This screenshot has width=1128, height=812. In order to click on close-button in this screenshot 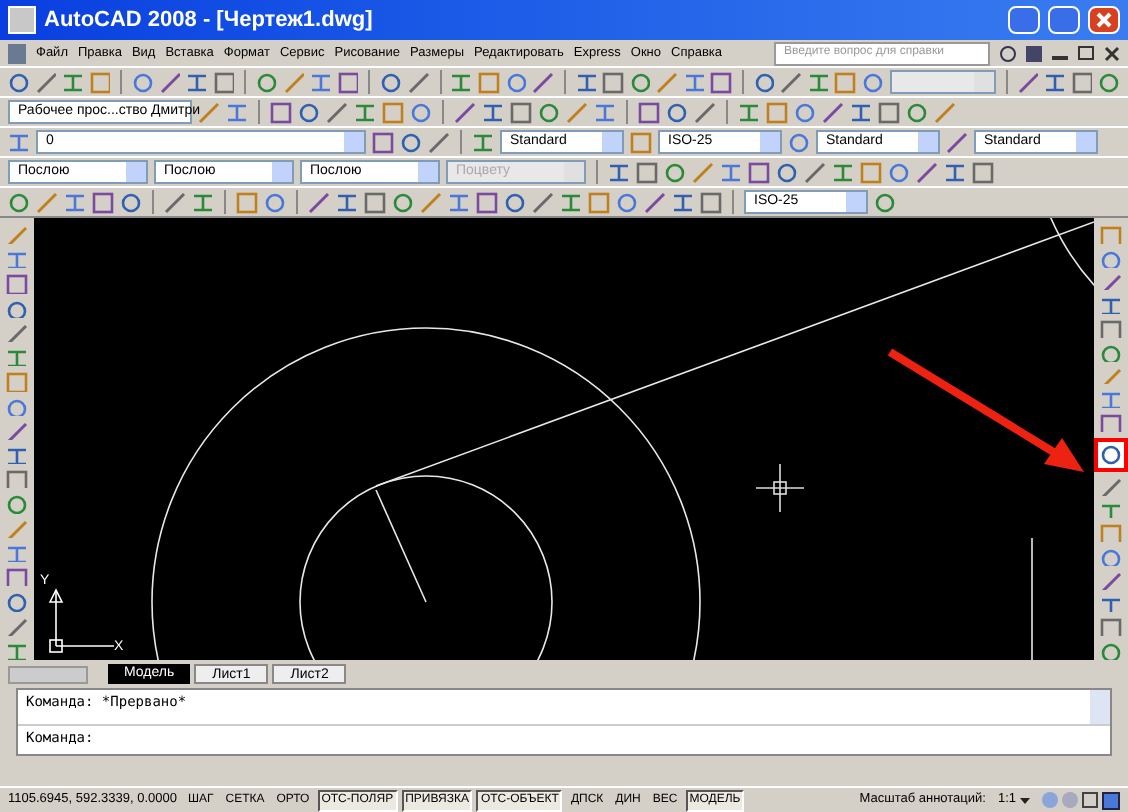, I will do `click(1104, 20)`.